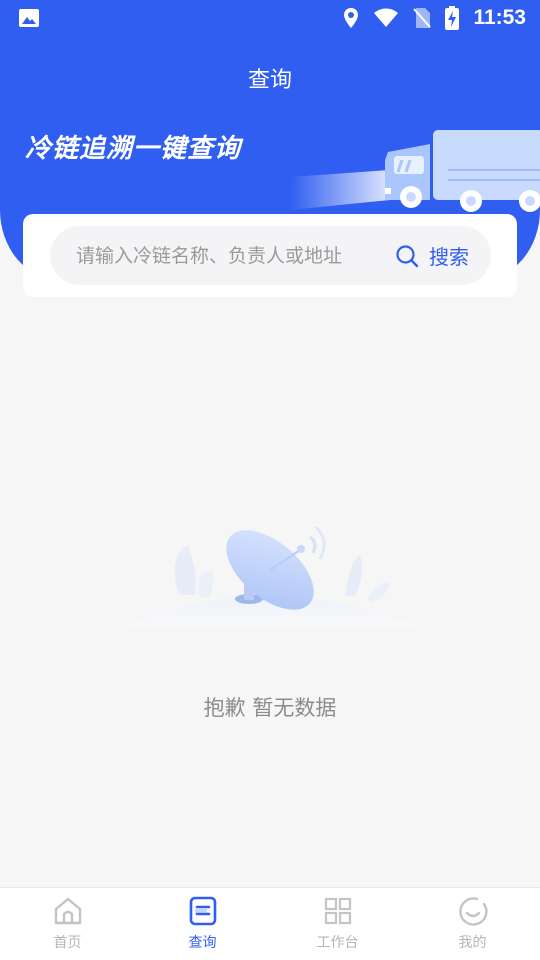 This screenshot has width=540, height=960. I want to click on slogan-banner-text: 冷链追溯一键查询, so click(133, 149).